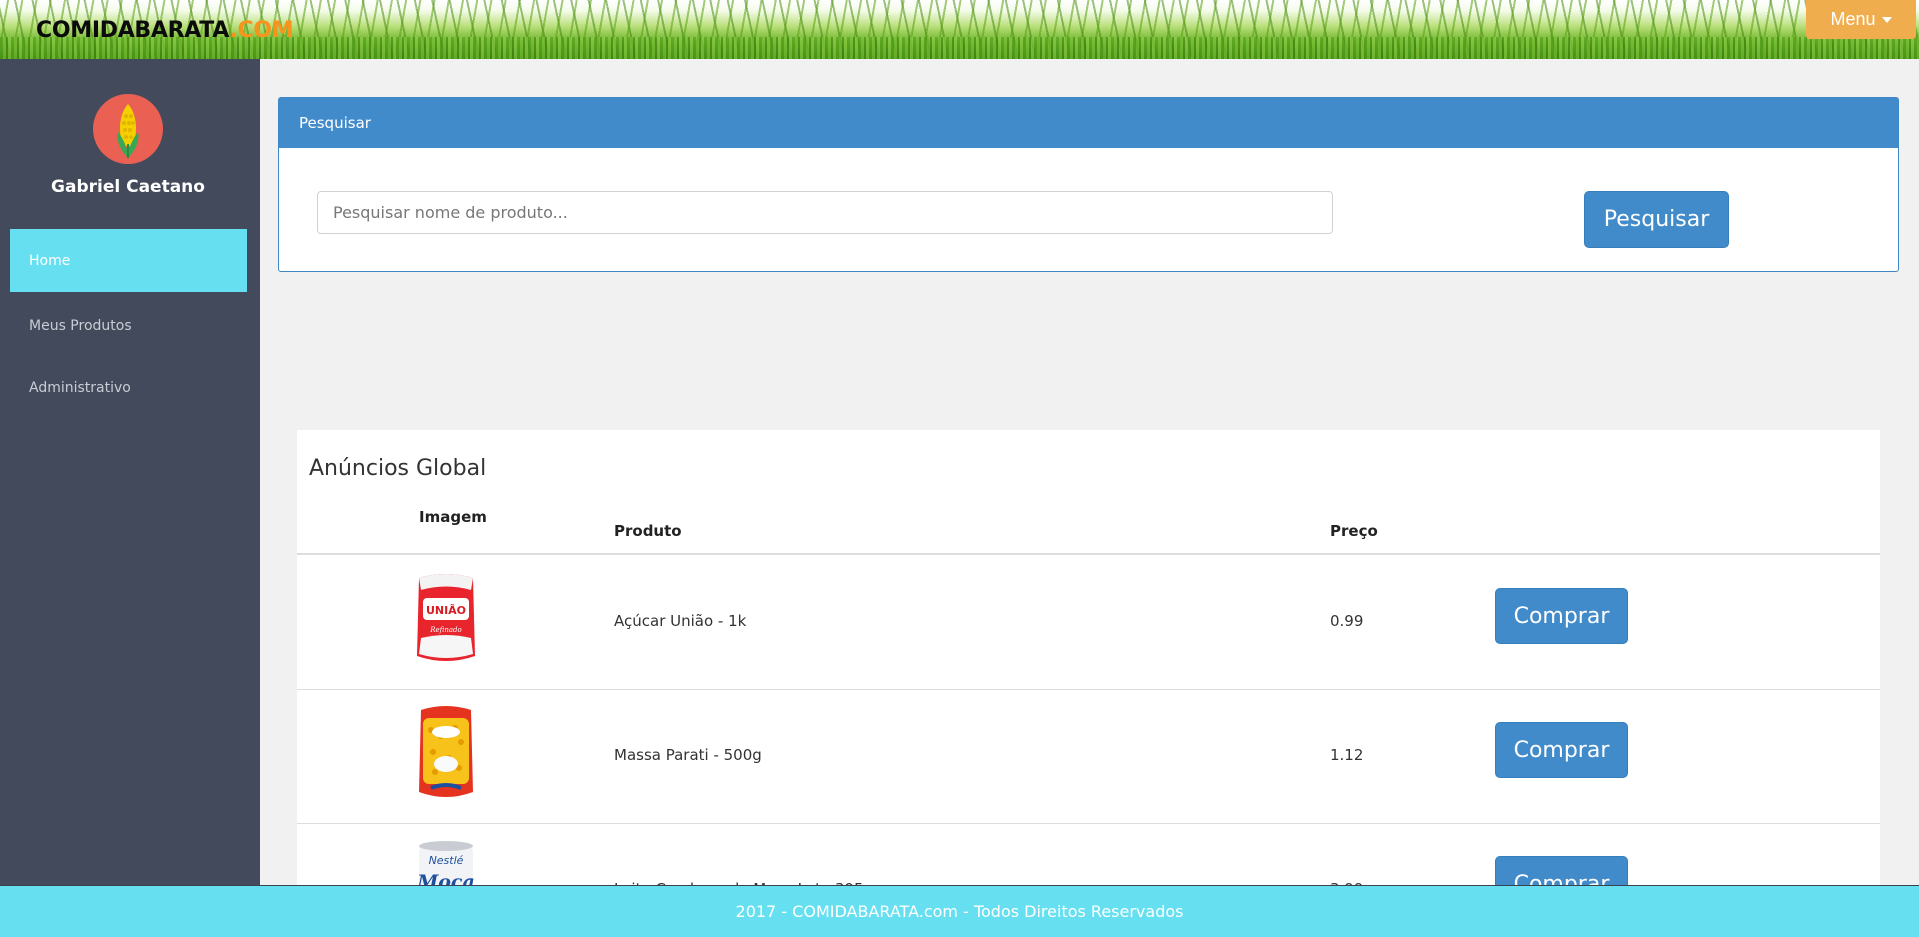  I want to click on caret-down-icon, so click(1886, 19).